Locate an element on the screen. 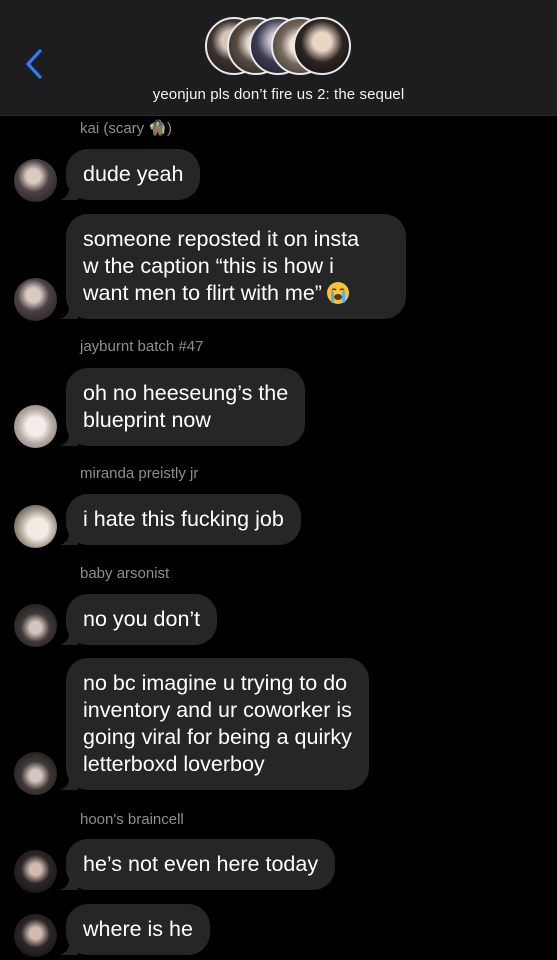  group-member-avatar is located at coordinates (322, 46).